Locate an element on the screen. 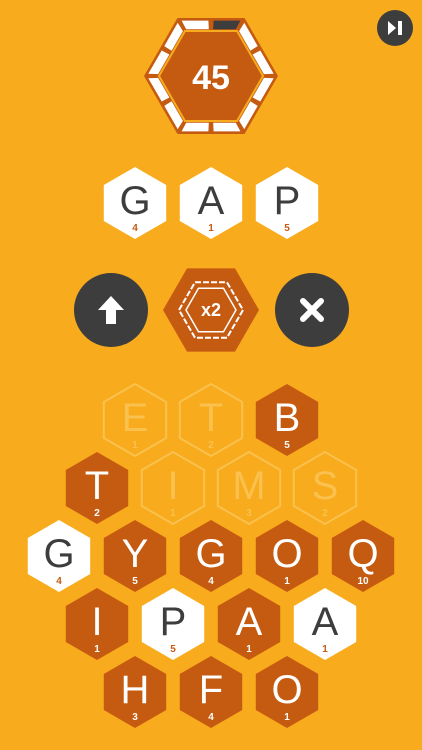 The height and width of the screenshot is (750, 422). word-tile: A1 is located at coordinates (211, 203).